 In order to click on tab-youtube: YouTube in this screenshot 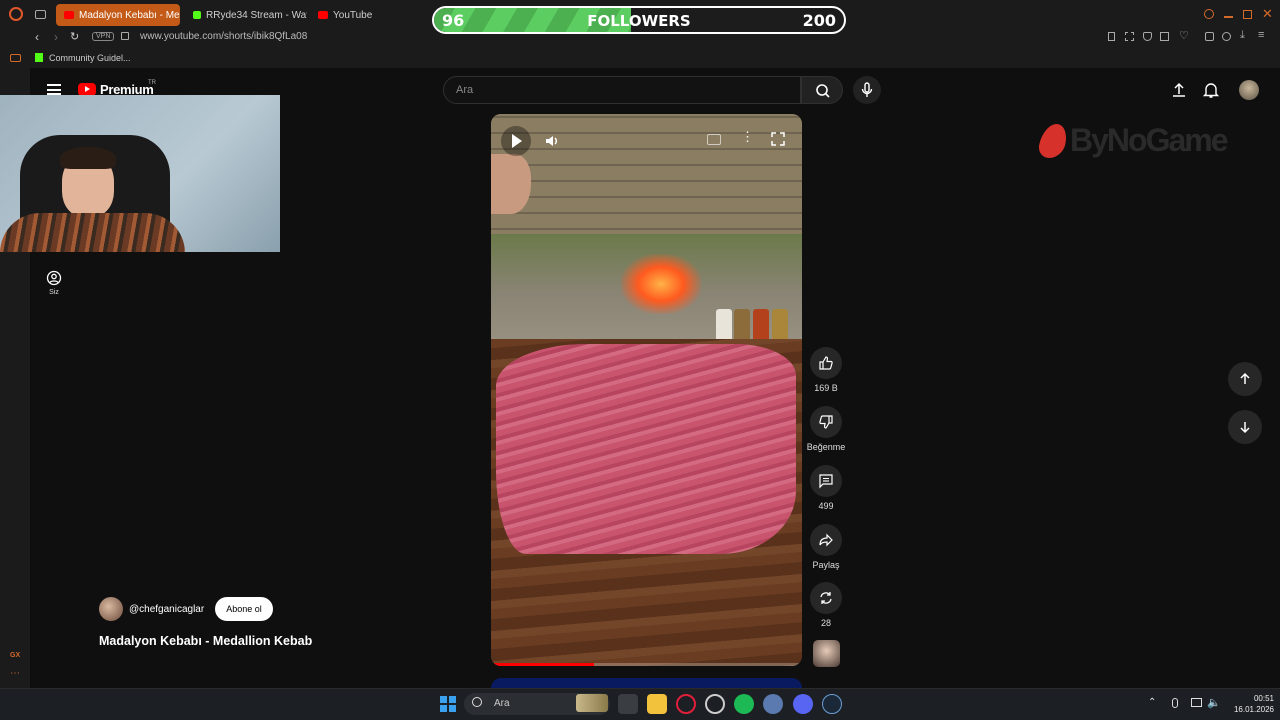, I will do `click(365, 15)`.